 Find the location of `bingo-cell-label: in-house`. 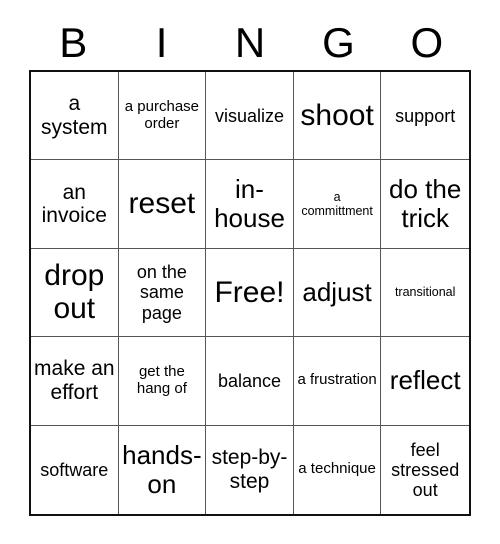

bingo-cell-label: in-house is located at coordinates (249, 203).